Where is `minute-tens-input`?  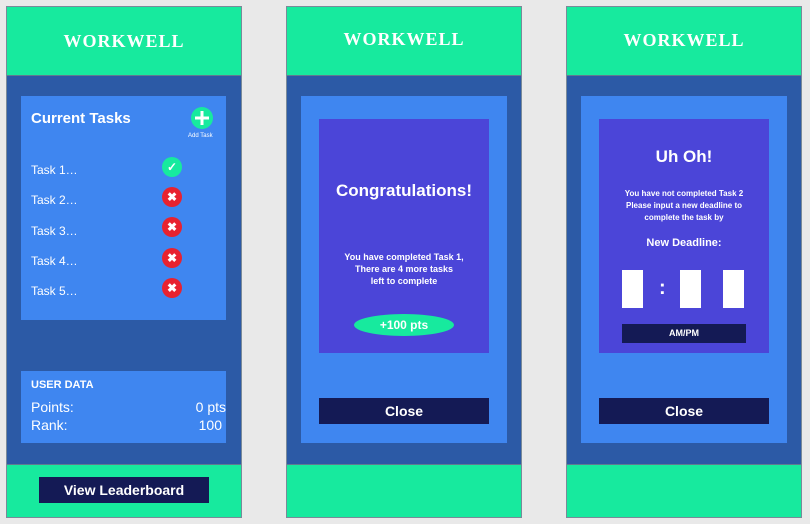 minute-tens-input is located at coordinates (690, 289).